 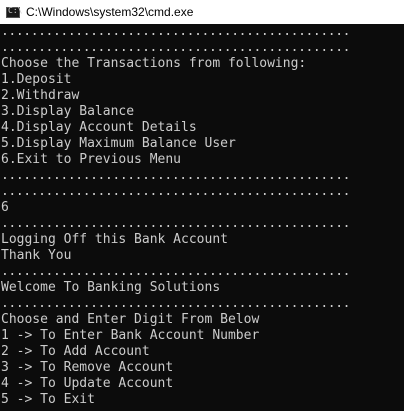 What do you see at coordinates (5, 207) in the screenshot?
I see `console-line: 6` at bounding box center [5, 207].